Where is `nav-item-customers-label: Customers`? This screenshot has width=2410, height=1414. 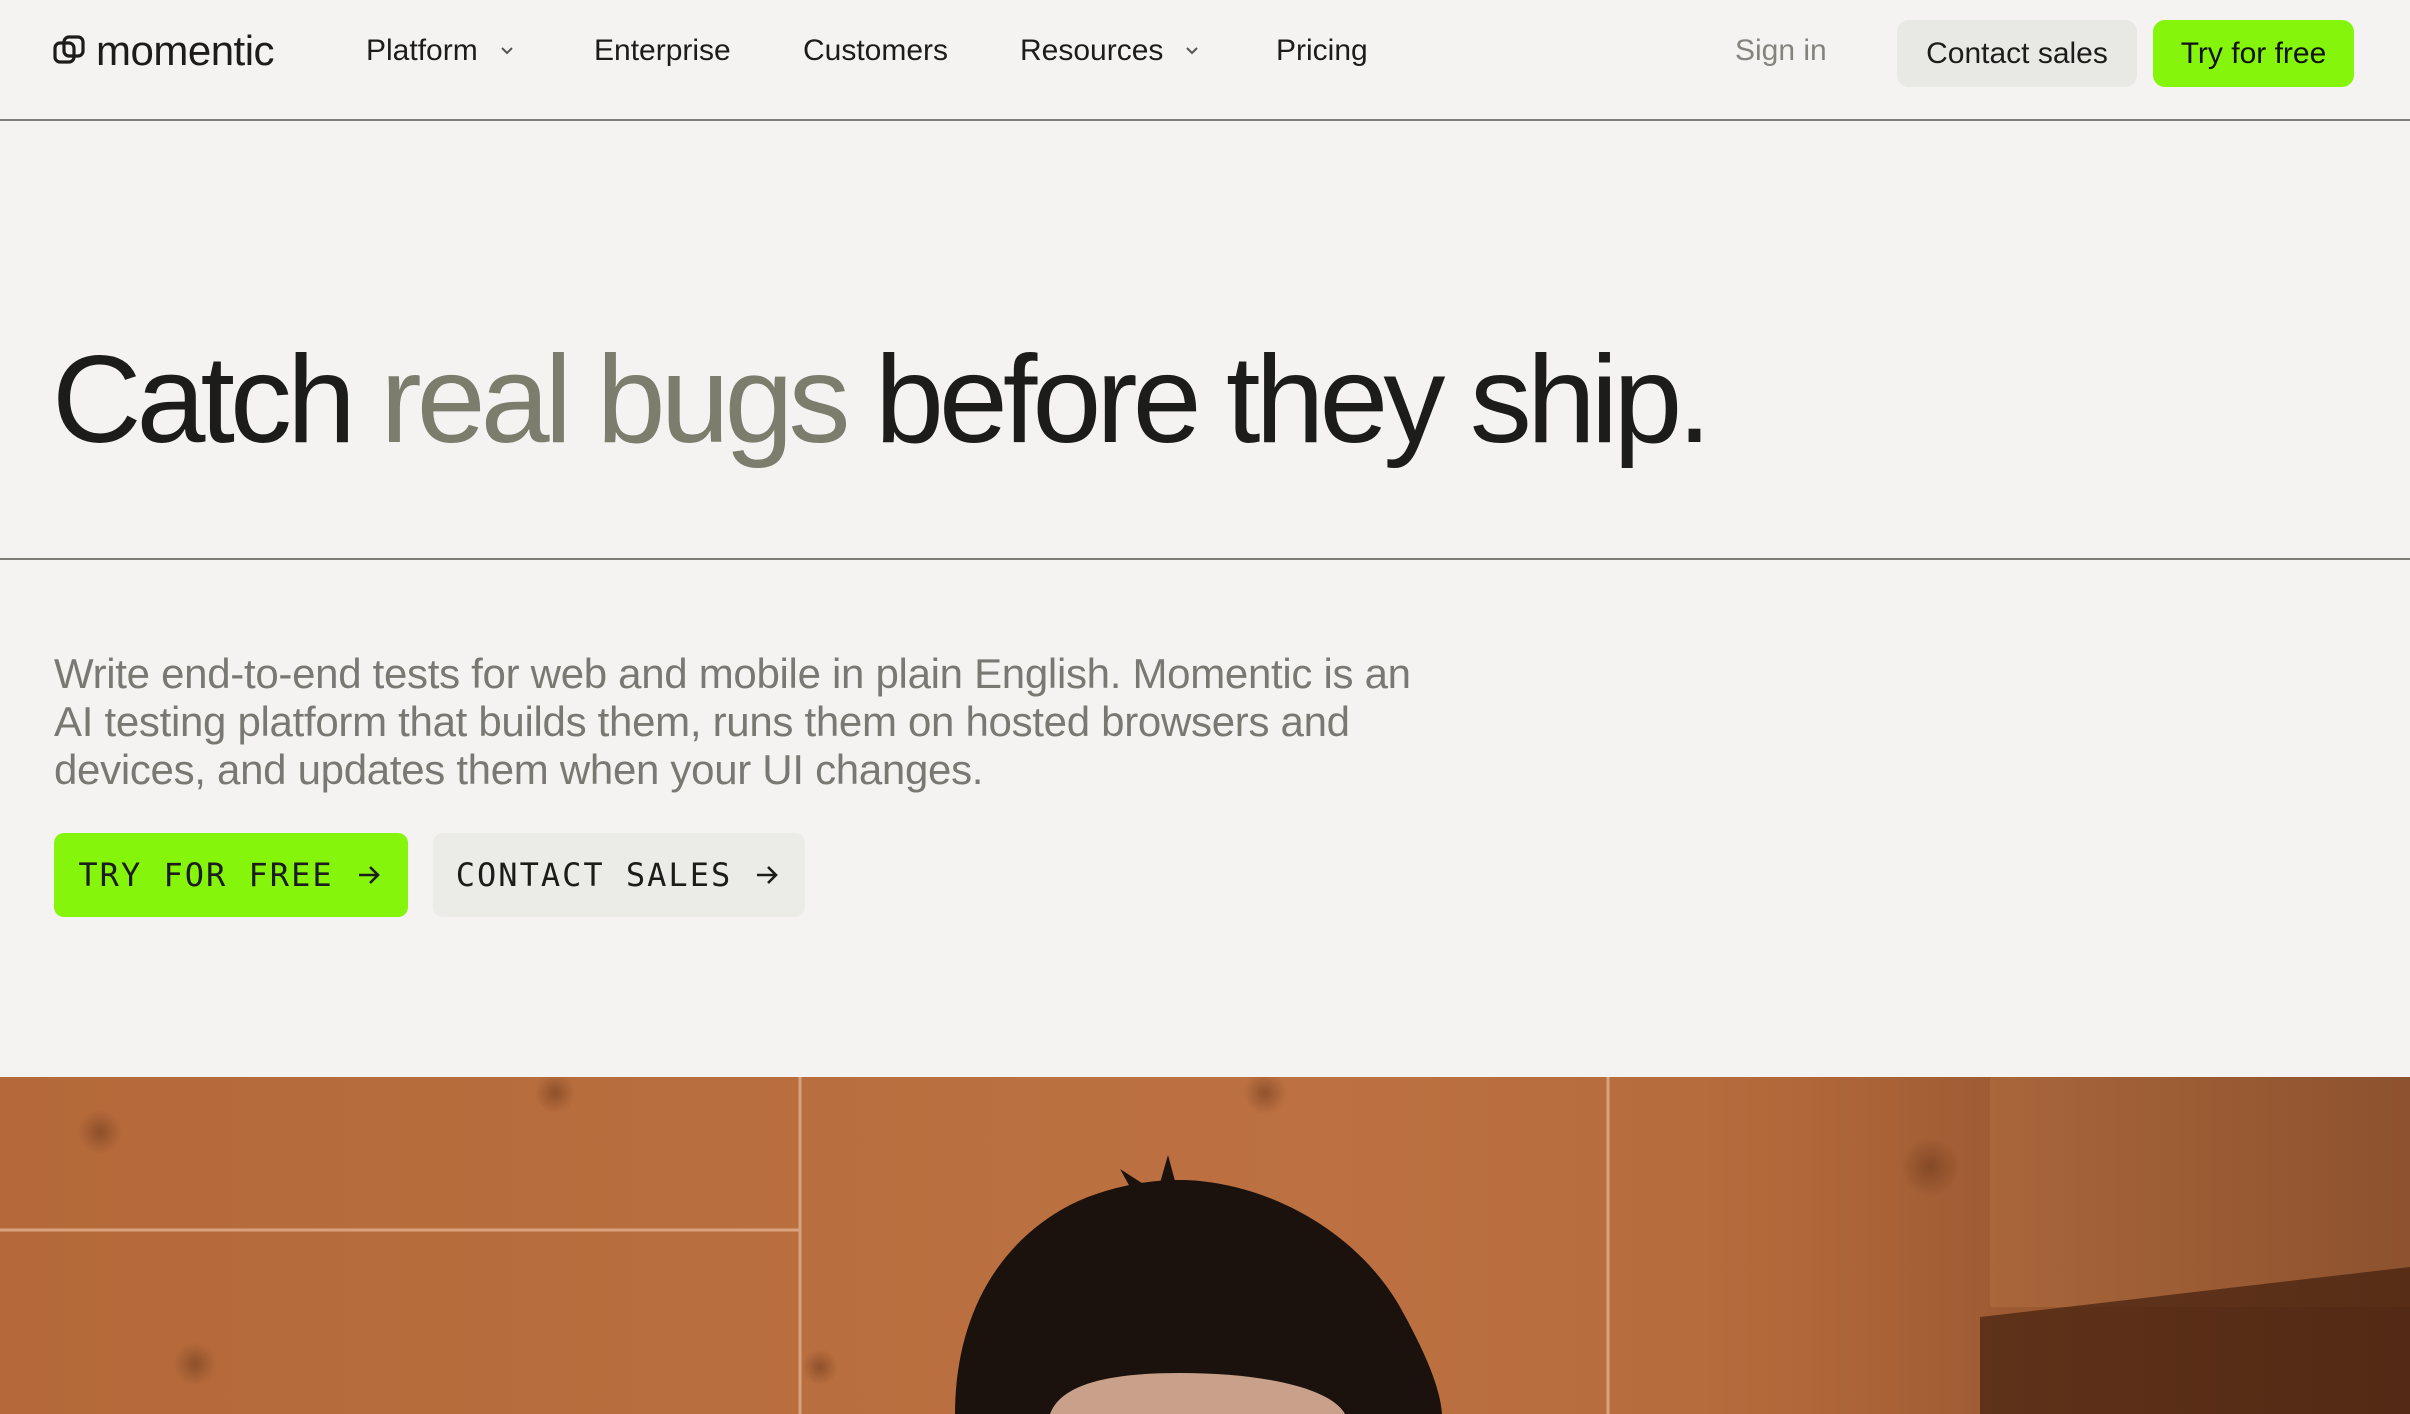
nav-item-customers-label: Customers is located at coordinates (876, 50).